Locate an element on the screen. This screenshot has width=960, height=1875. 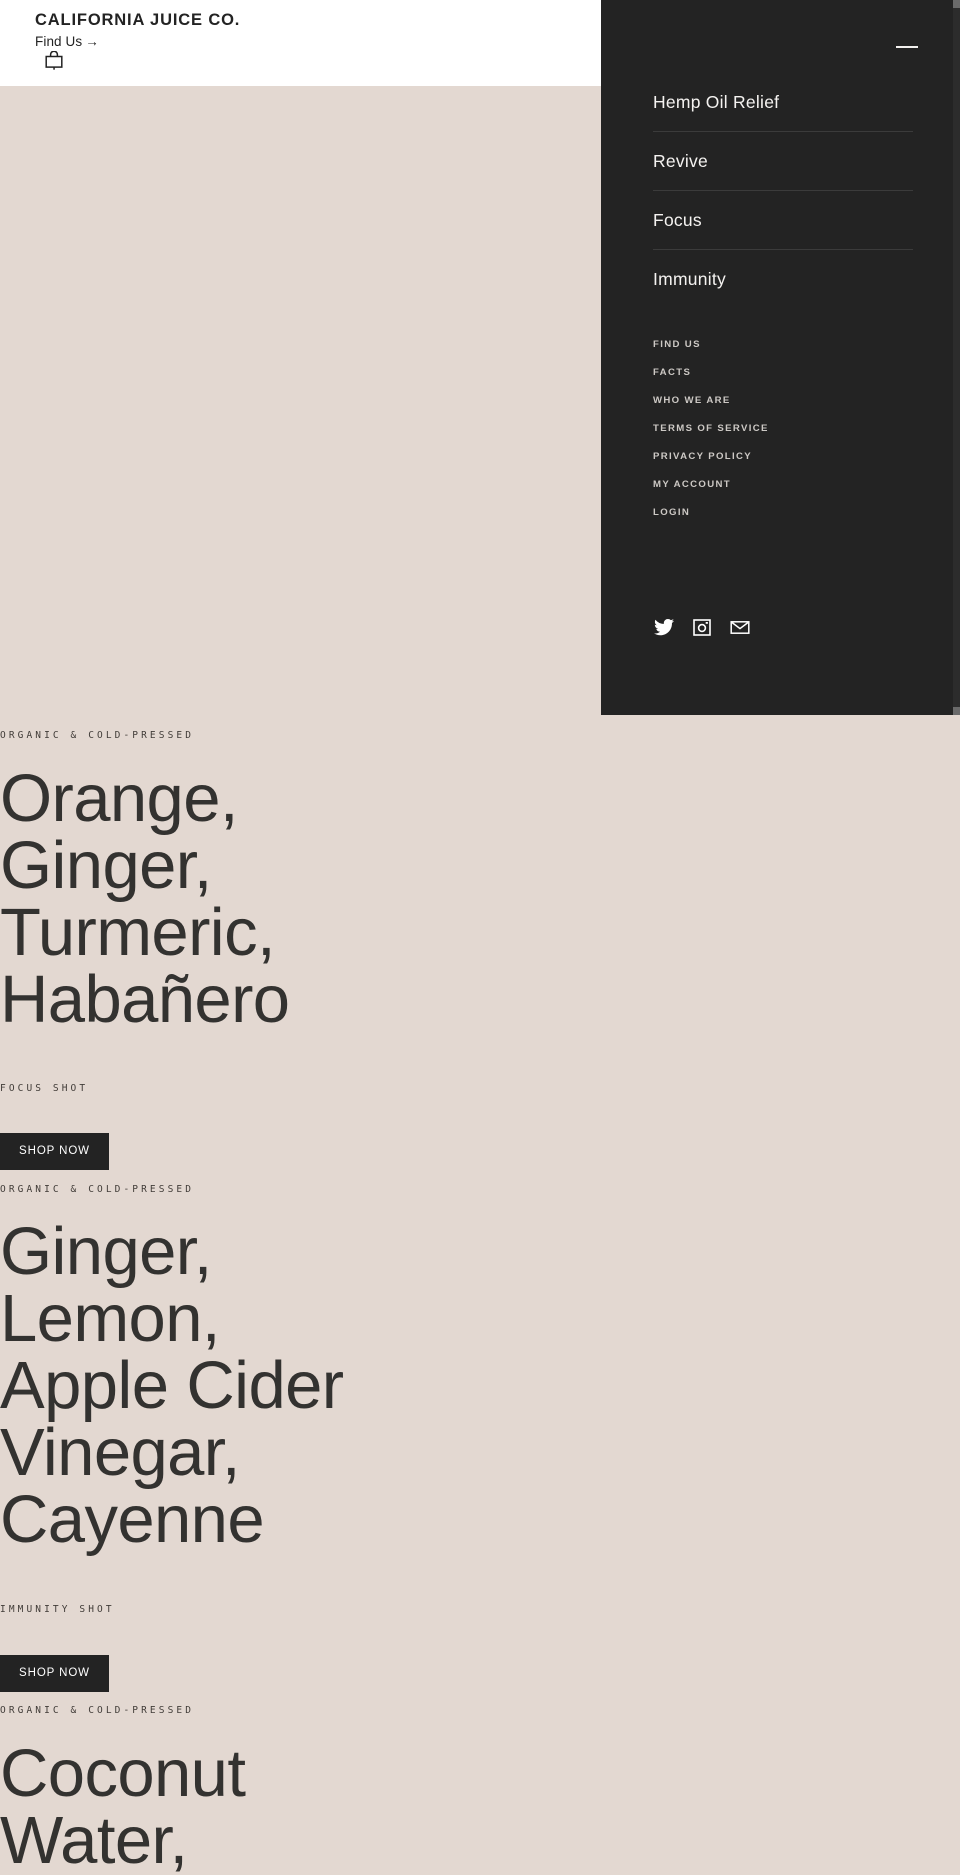
close-icon is located at coordinates (907, 47).